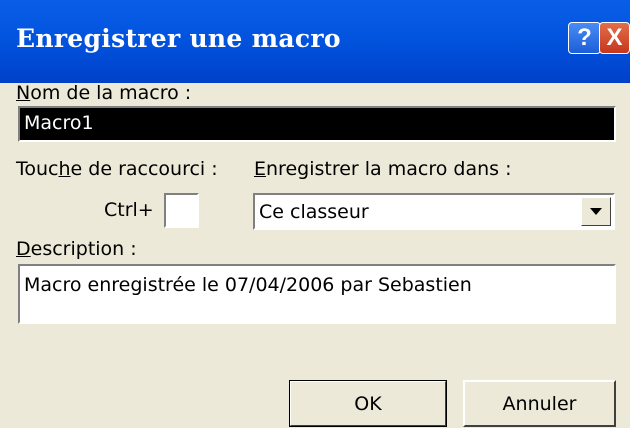 Image resolution: width=630 pixels, height=428 pixels. I want to click on close-button: X, so click(614, 38).